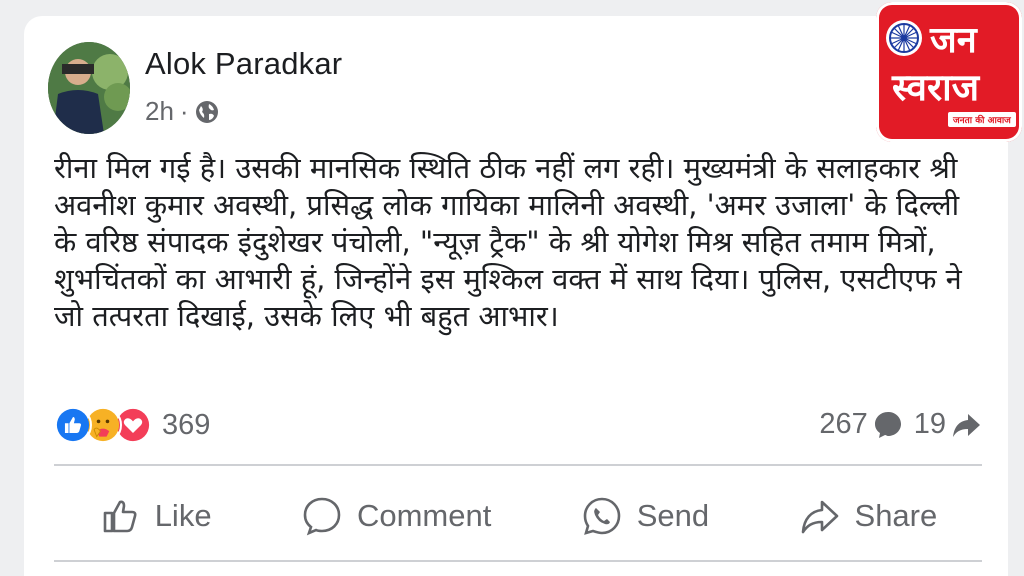 This screenshot has width=1024, height=576. Describe the element at coordinates (207, 112) in the screenshot. I see `globe-icon` at that location.